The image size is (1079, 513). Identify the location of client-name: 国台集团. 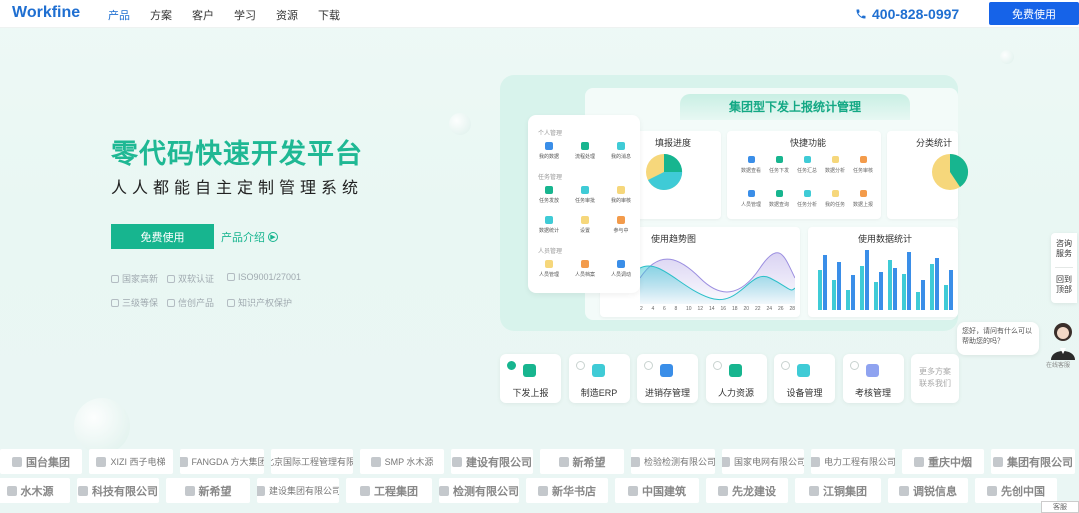
(48, 462).